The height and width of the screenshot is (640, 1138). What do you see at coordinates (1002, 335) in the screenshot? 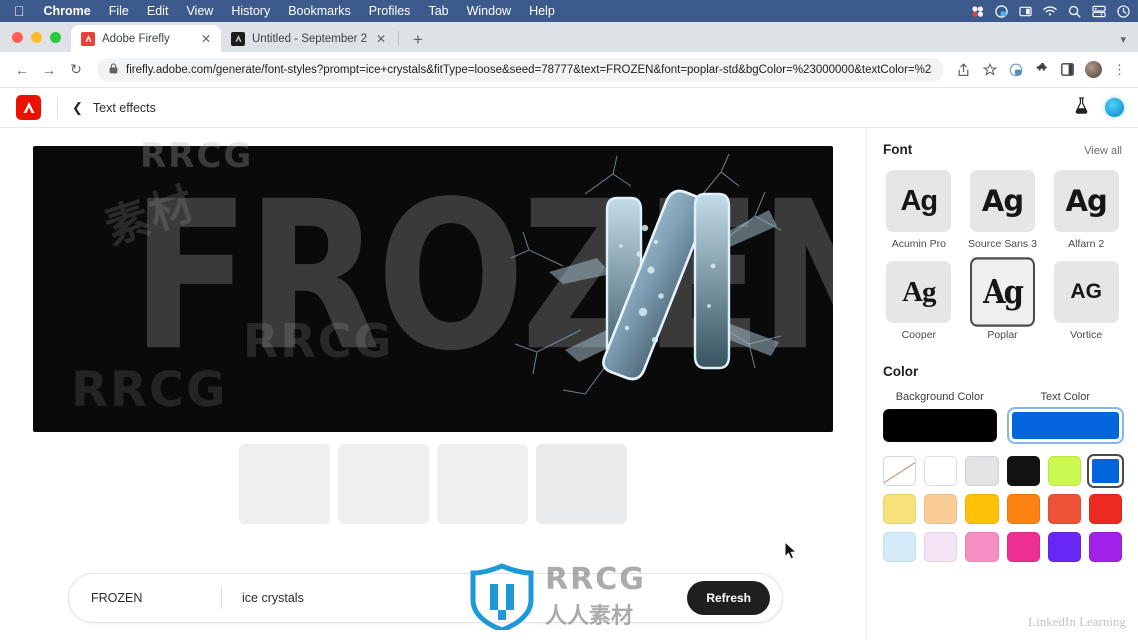
I see `font-name: Poplar` at bounding box center [1002, 335].